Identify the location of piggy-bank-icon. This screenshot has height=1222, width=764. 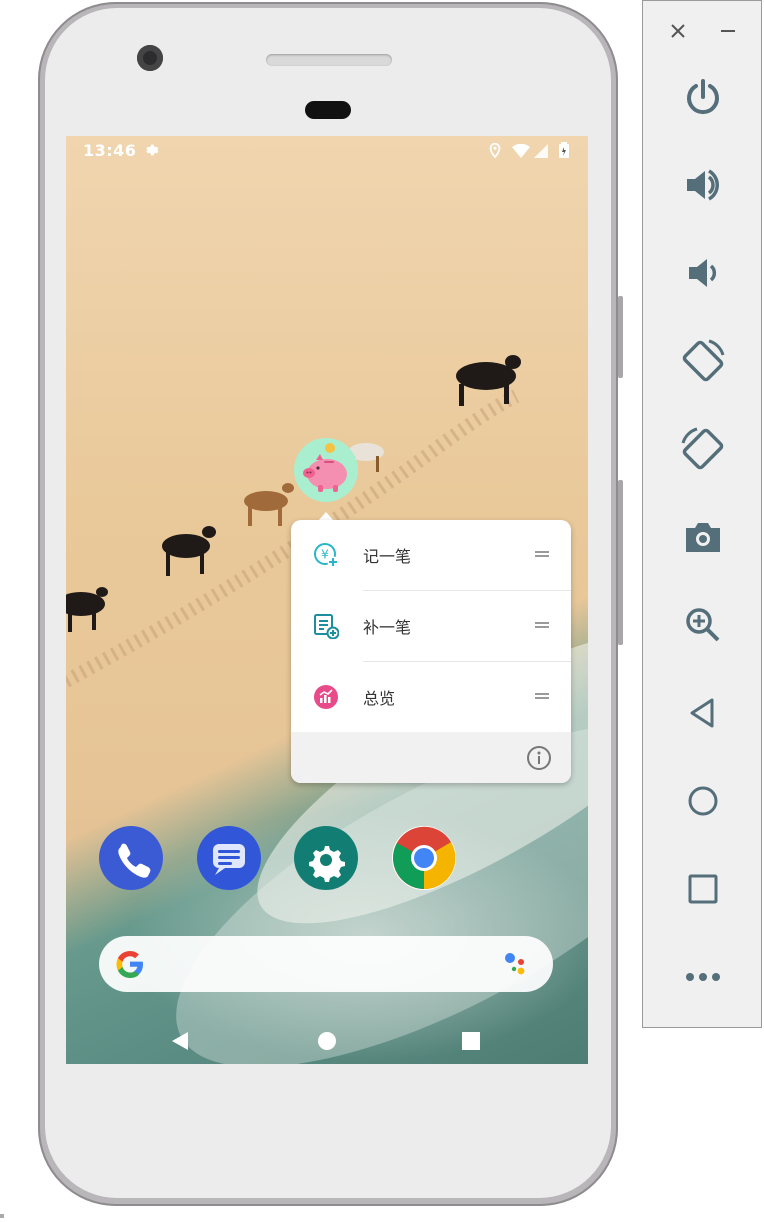
(325, 467).